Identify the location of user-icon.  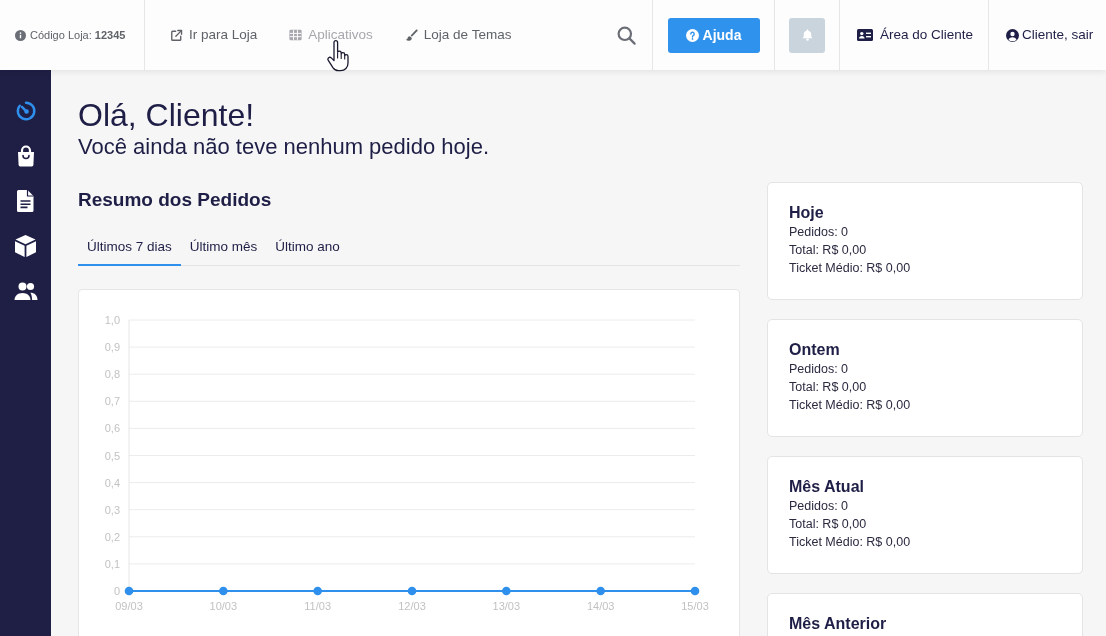
(1012, 35).